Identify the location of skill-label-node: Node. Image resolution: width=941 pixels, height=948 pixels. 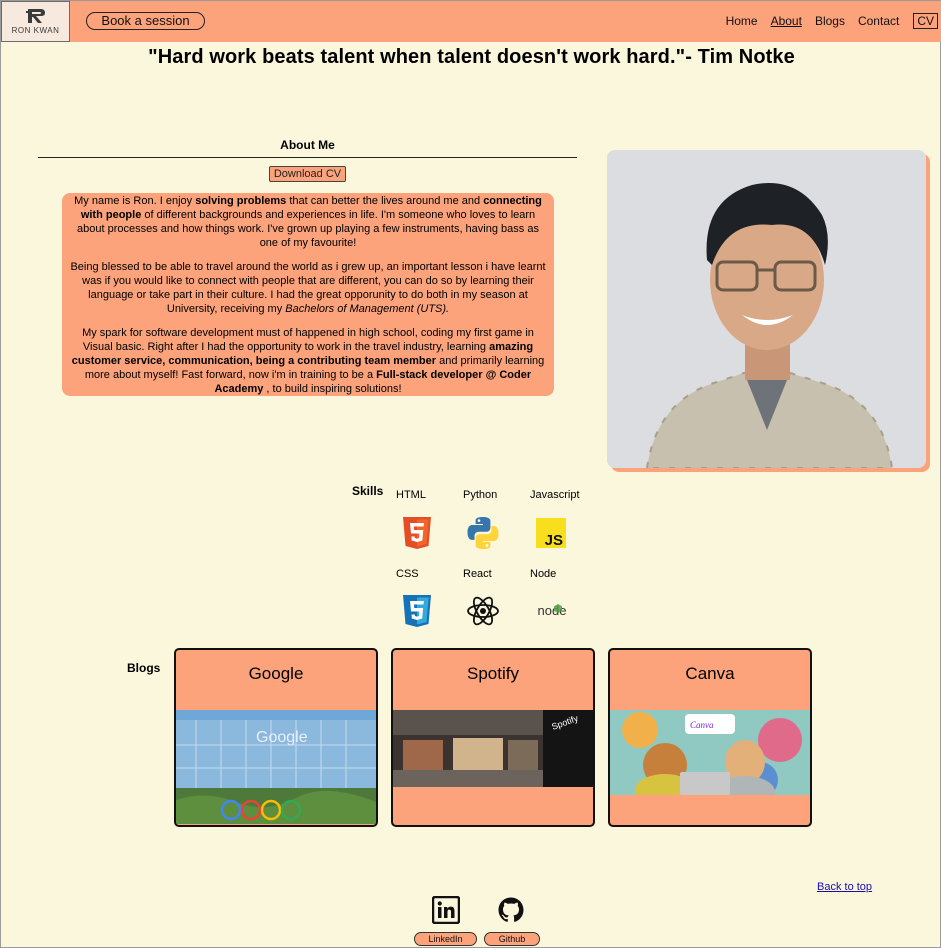
(543, 574).